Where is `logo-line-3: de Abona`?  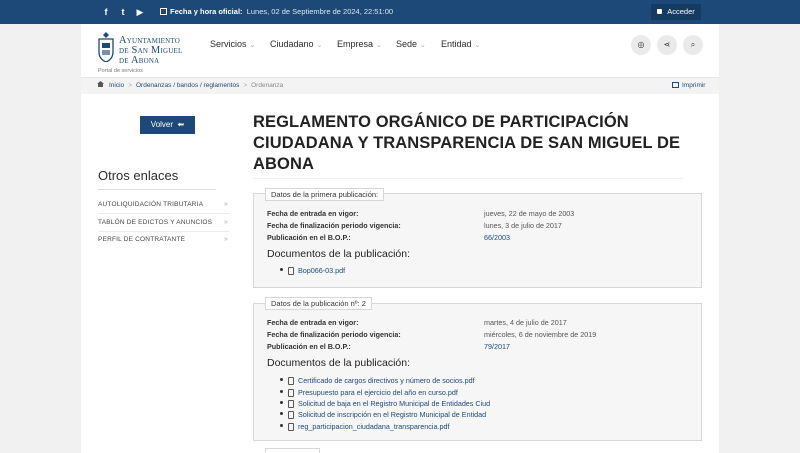 logo-line-3: de Abona is located at coordinates (139, 60).